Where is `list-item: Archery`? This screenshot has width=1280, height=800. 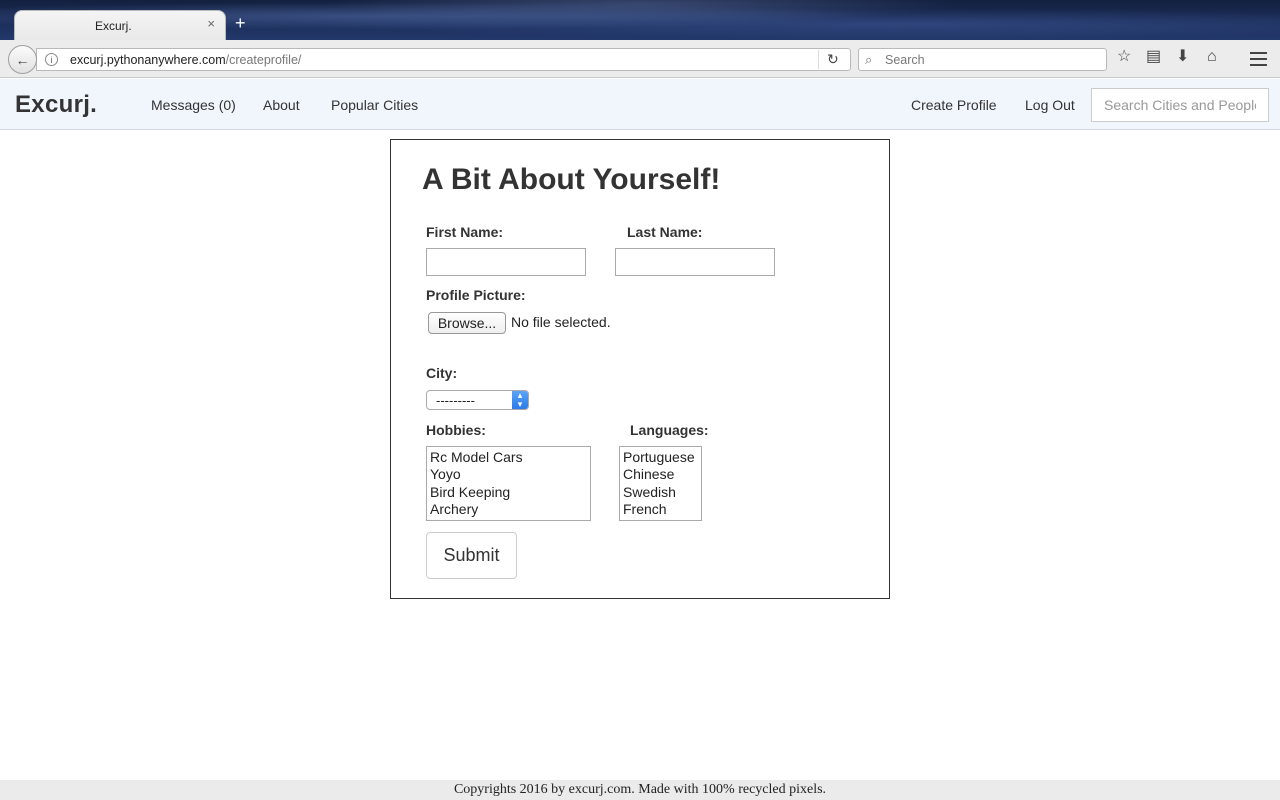
list-item: Archery is located at coordinates (508, 509).